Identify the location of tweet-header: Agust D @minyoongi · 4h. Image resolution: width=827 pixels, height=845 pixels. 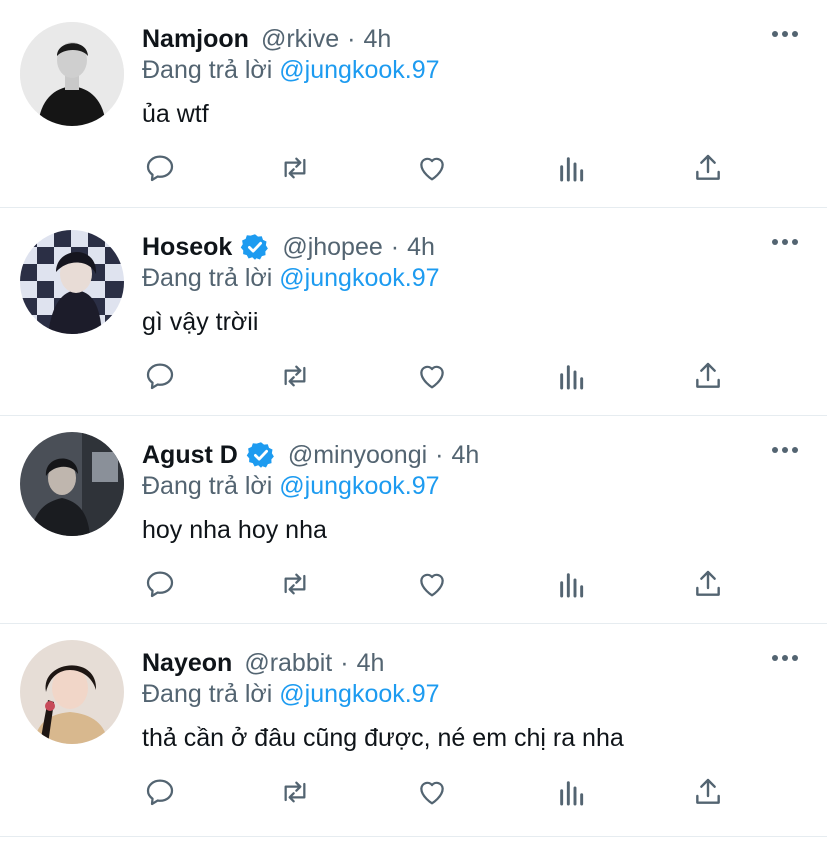
(310, 455).